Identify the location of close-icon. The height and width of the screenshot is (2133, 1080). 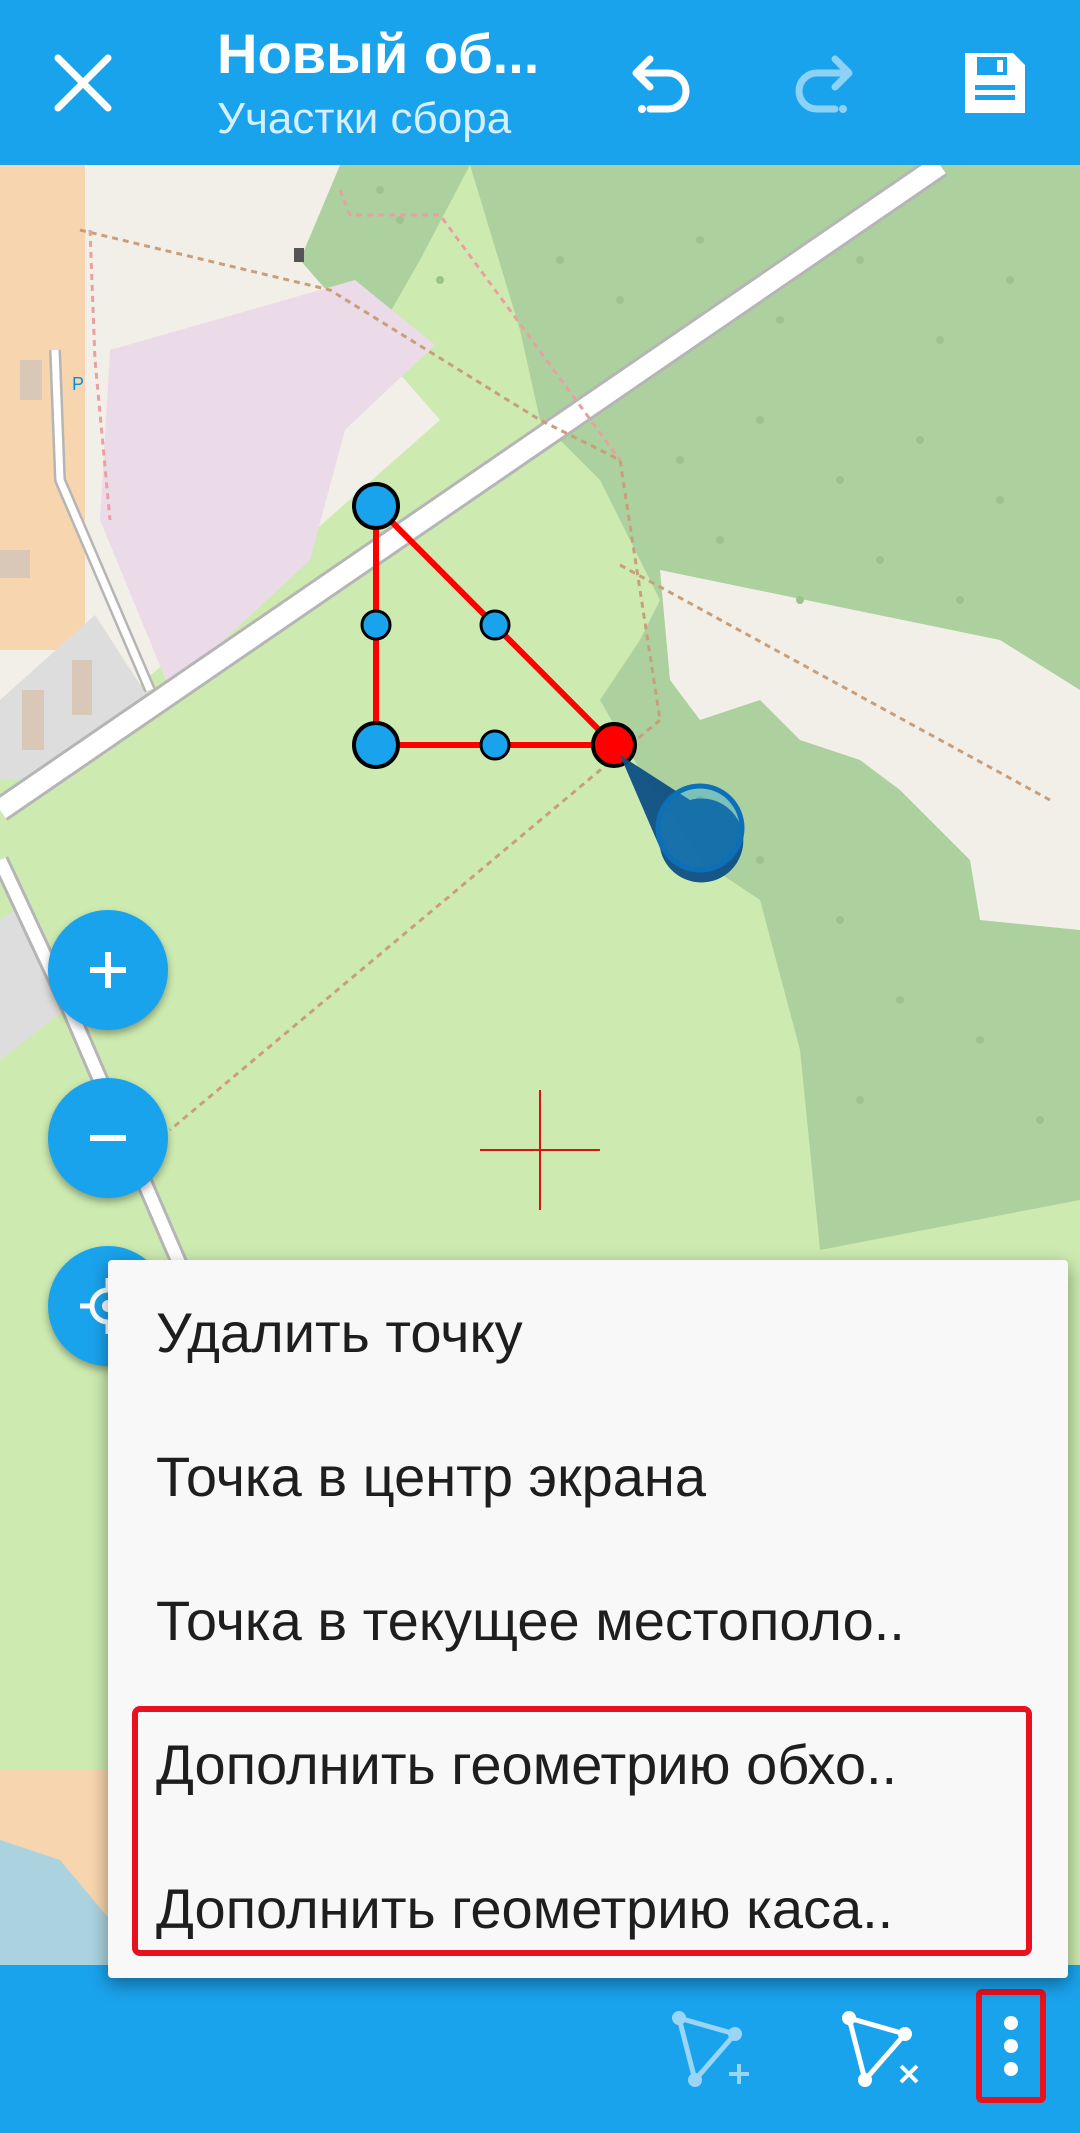
(83, 82).